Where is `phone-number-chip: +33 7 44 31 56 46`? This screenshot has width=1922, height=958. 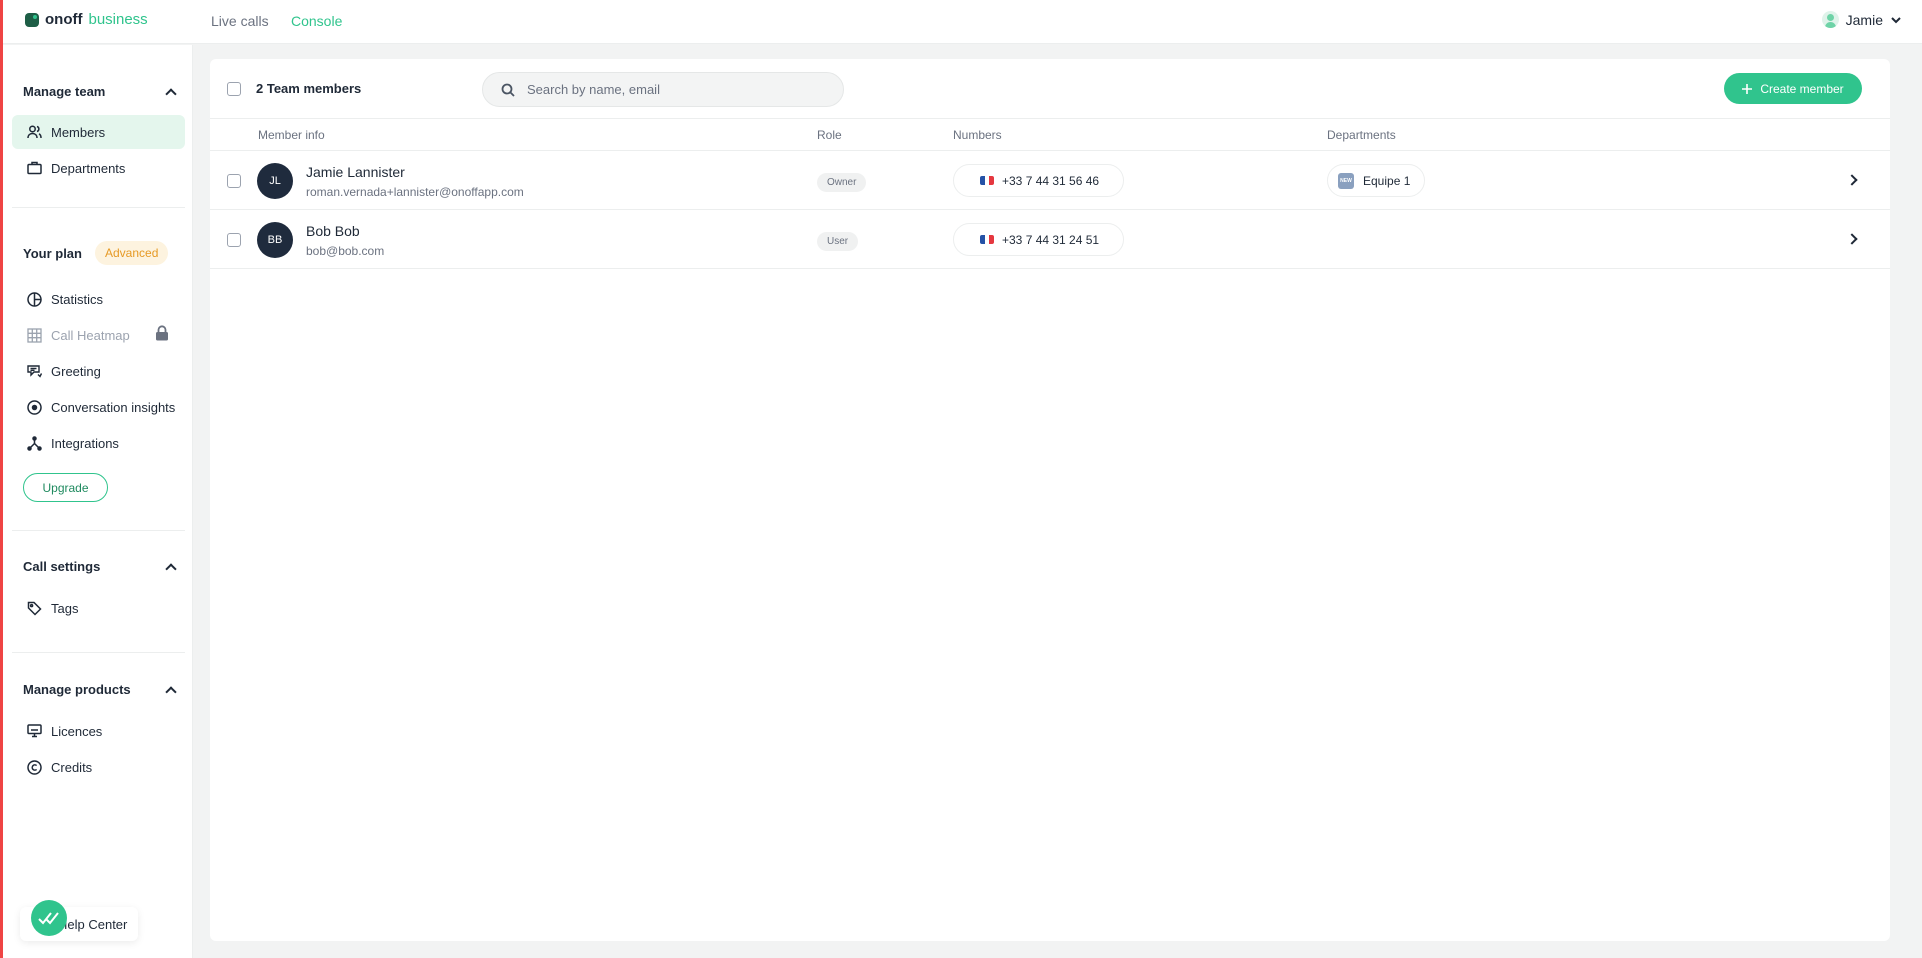
phone-number-chip: +33 7 44 31 56 46 is located at coordinates (1039, 180).